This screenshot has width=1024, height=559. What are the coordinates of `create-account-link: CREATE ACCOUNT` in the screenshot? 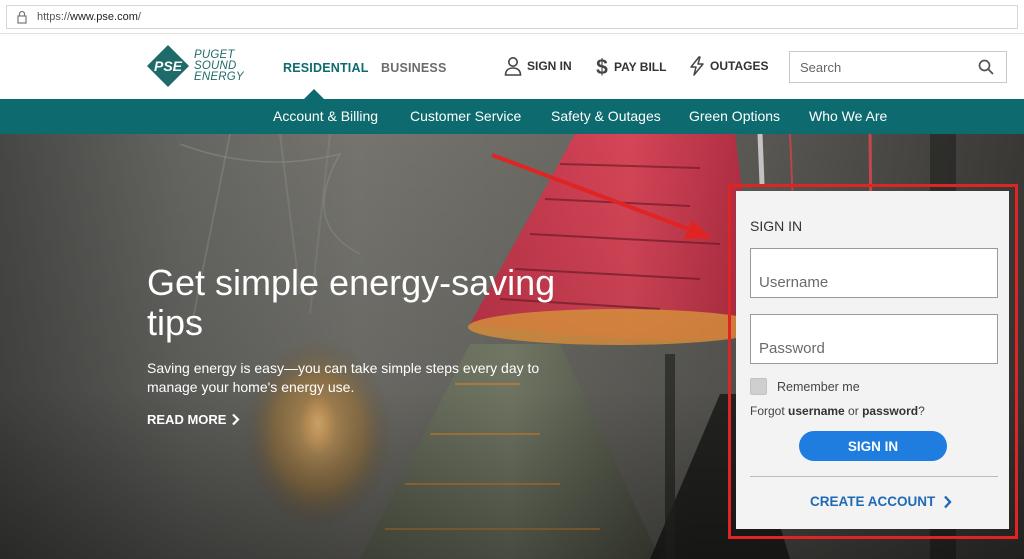 It's located at (881, 501).